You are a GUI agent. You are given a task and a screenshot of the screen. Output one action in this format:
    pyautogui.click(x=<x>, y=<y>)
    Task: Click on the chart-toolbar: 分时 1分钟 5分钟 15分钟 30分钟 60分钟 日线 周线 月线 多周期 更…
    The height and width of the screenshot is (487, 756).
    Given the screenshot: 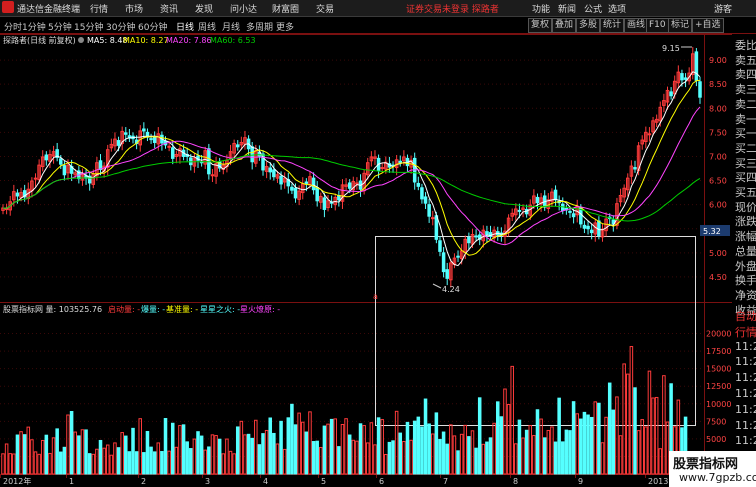 What is the action you would take?
    pyautogui.click(x=378, y=25)
    